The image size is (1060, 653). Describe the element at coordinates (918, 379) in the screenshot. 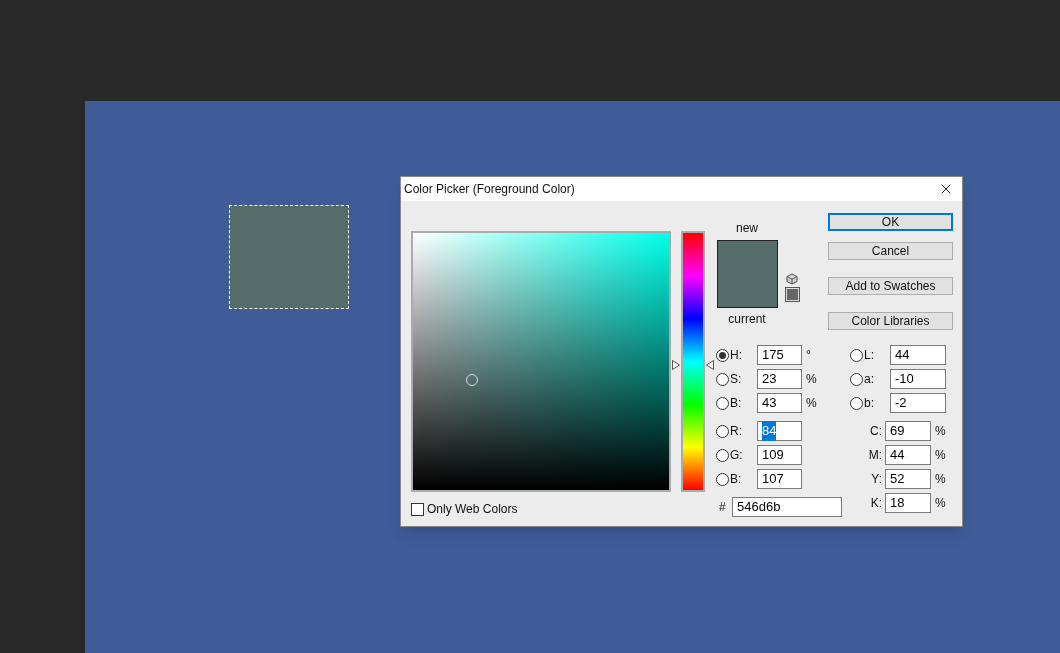

I see `value-field: -10` at that location.